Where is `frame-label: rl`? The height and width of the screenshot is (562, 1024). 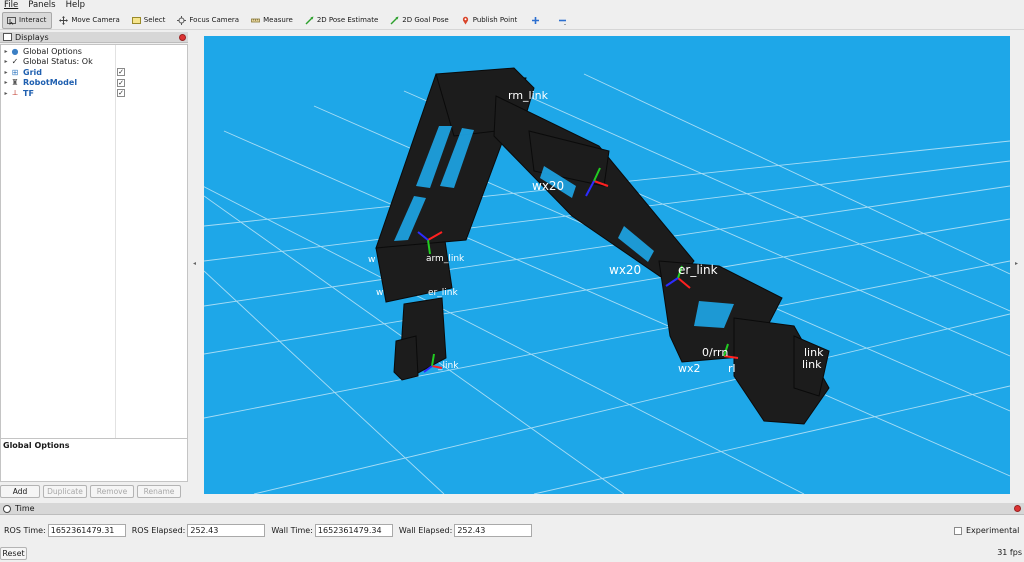 frame-label: rl is located at coordinates (732, 368).